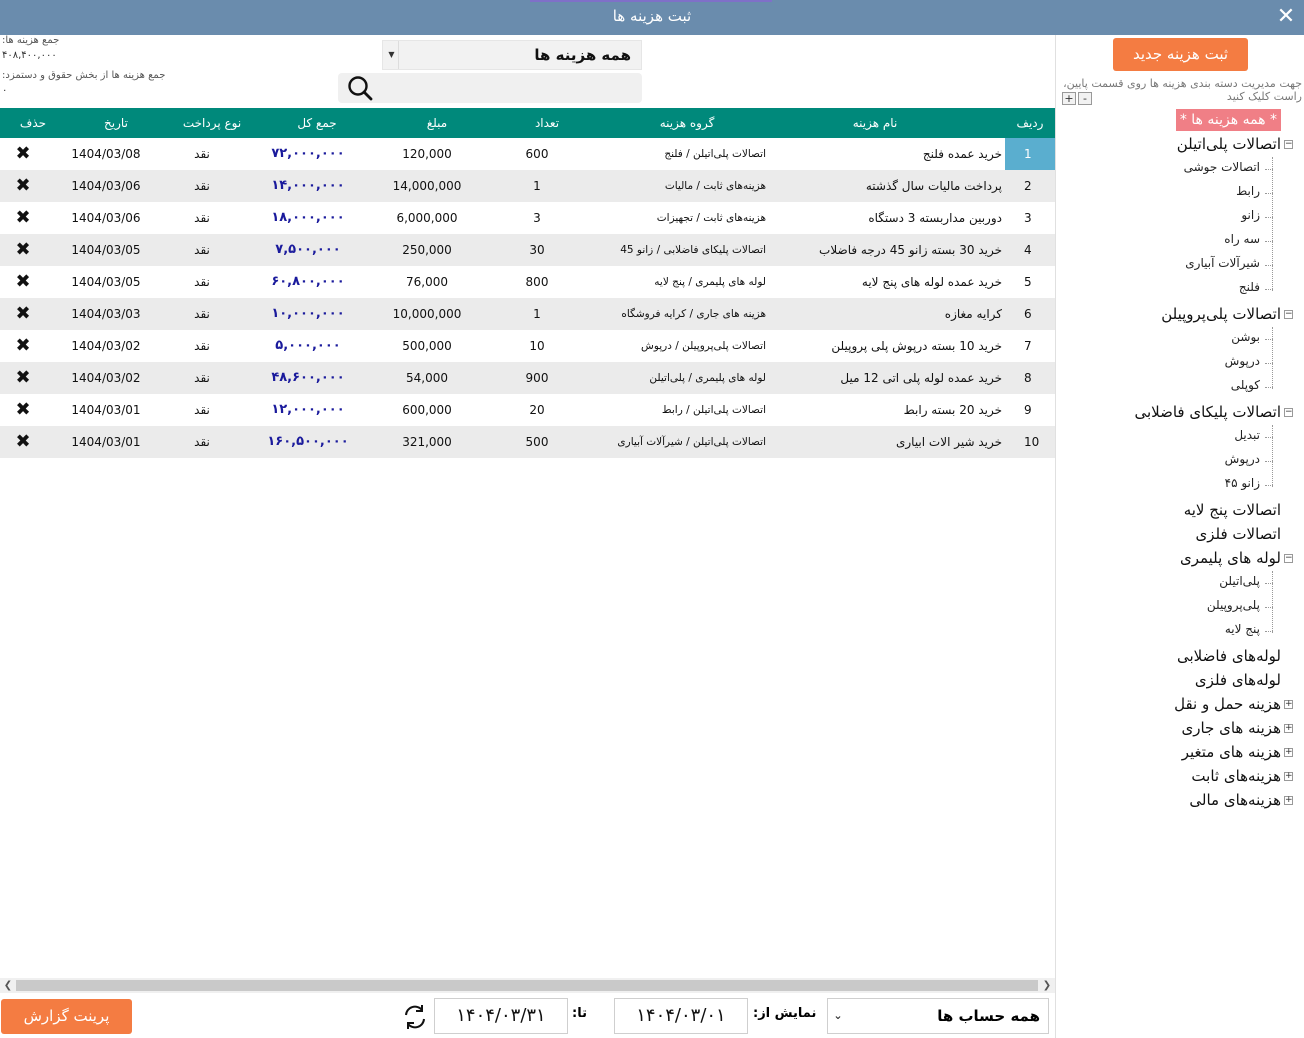 The height and width of the screenshot is (1038, 1304). I want to click on account-dropdown: همه حساب ها ⌄, so click(938, 1016).